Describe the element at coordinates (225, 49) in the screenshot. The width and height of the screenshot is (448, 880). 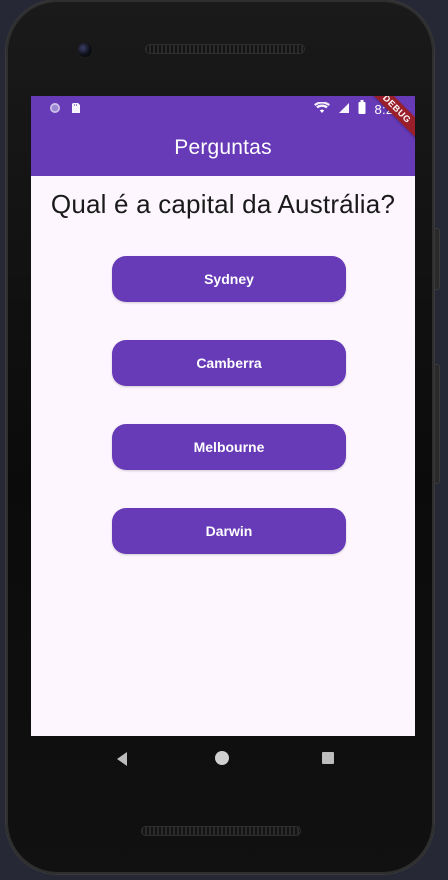
I see `earpiece-speaker` at that location.